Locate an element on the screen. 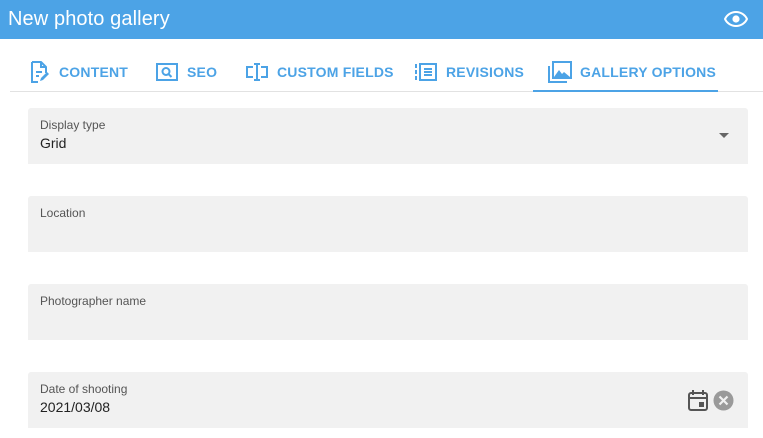 This screenshot has height=438, width=763. display-type-select: Display type Grid is located at coordinates (388, 136).